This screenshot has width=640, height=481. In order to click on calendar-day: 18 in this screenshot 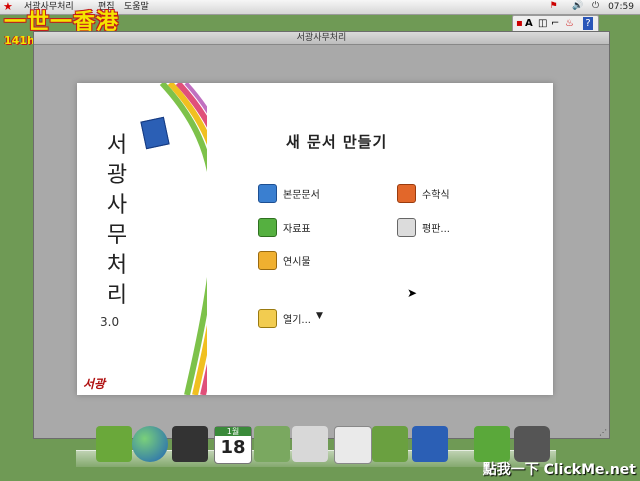, I will do `click(233, 447)`.